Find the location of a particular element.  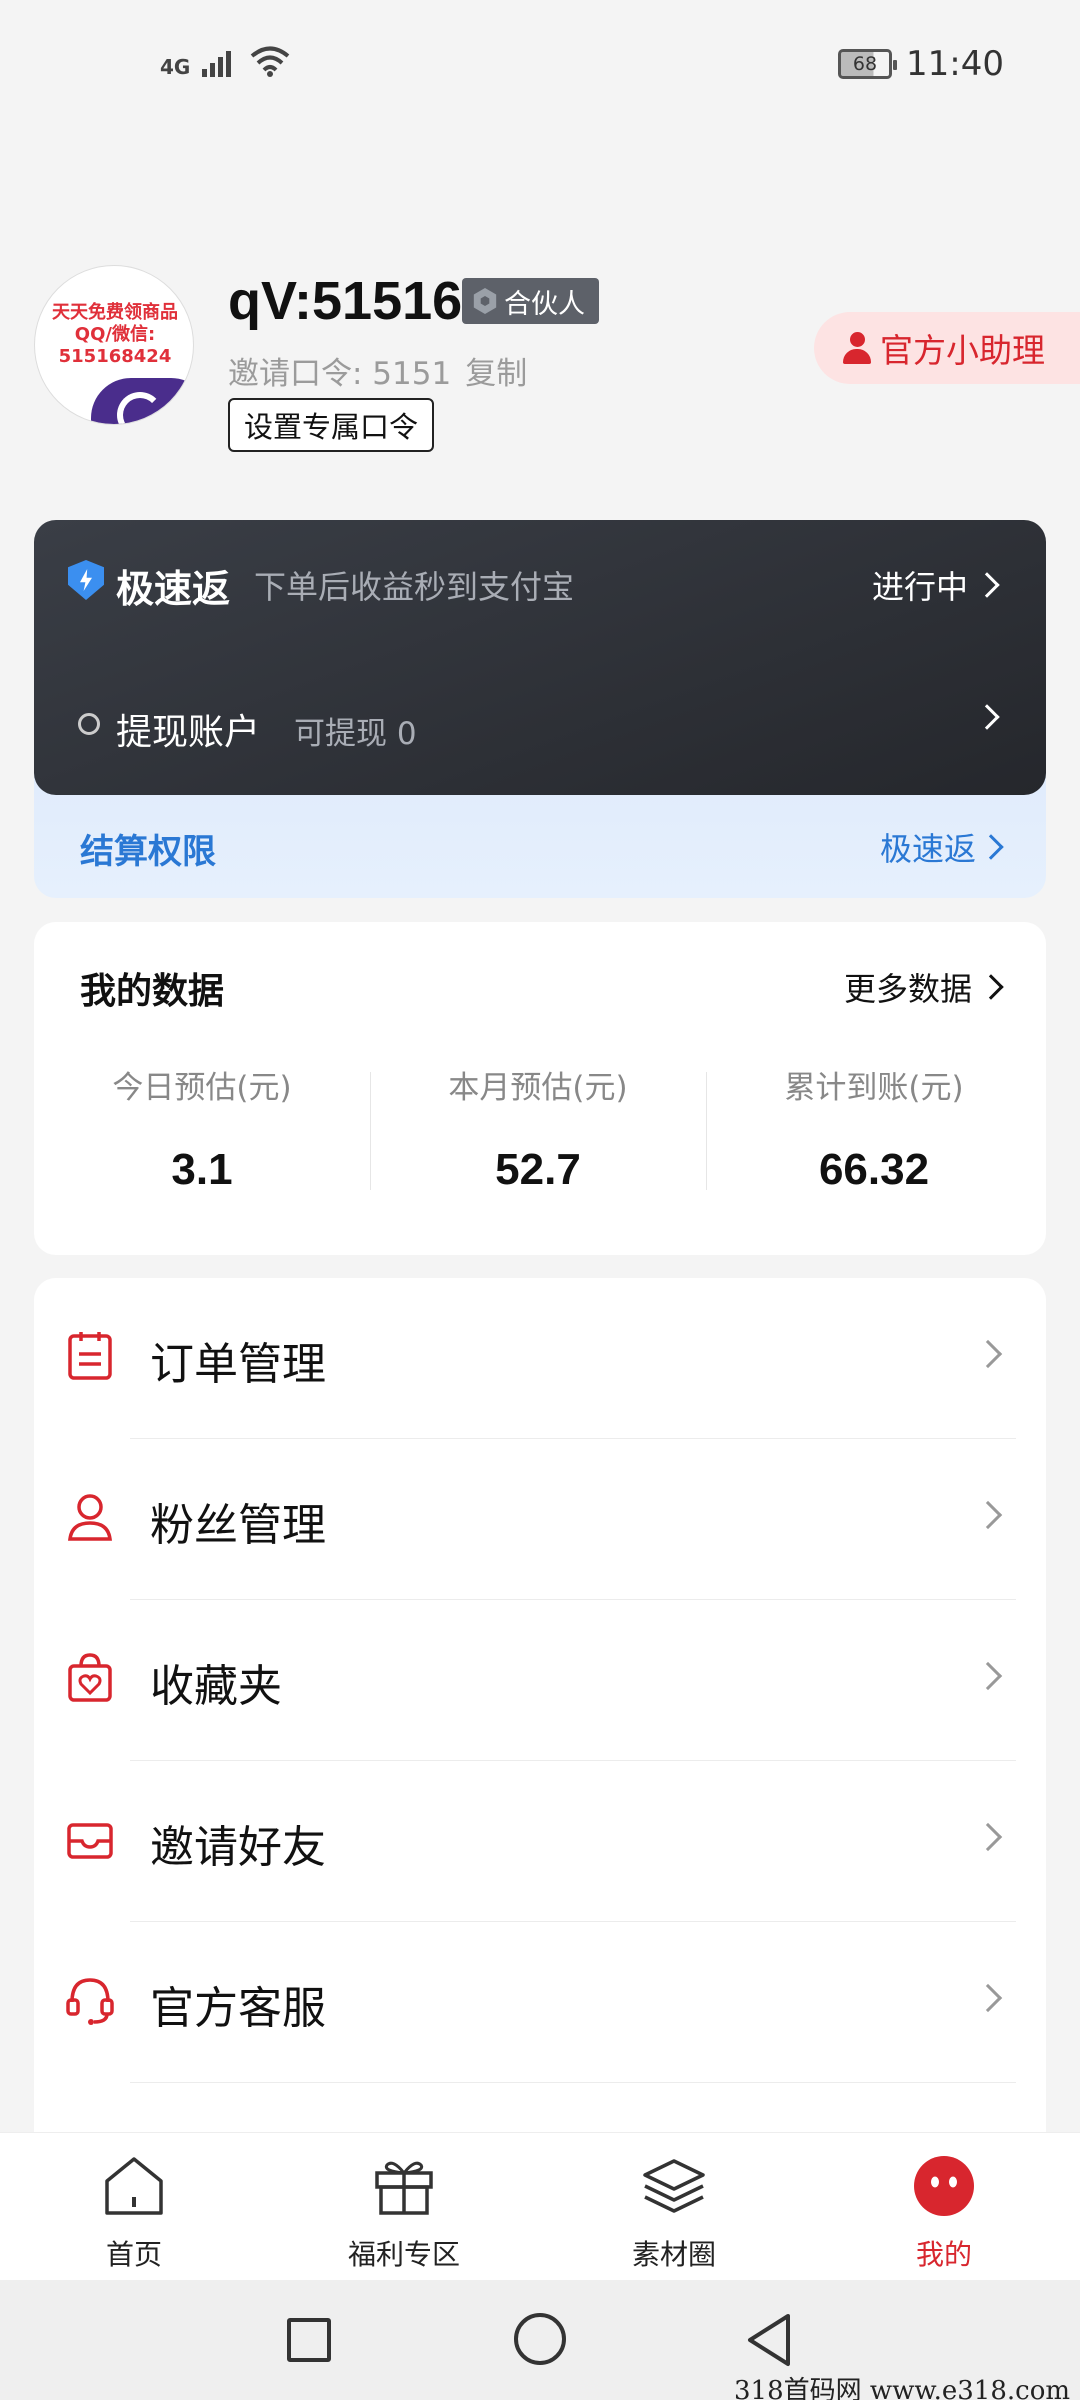

status-bar: 4G 68 11:40 is located at coordinates (540, 65).